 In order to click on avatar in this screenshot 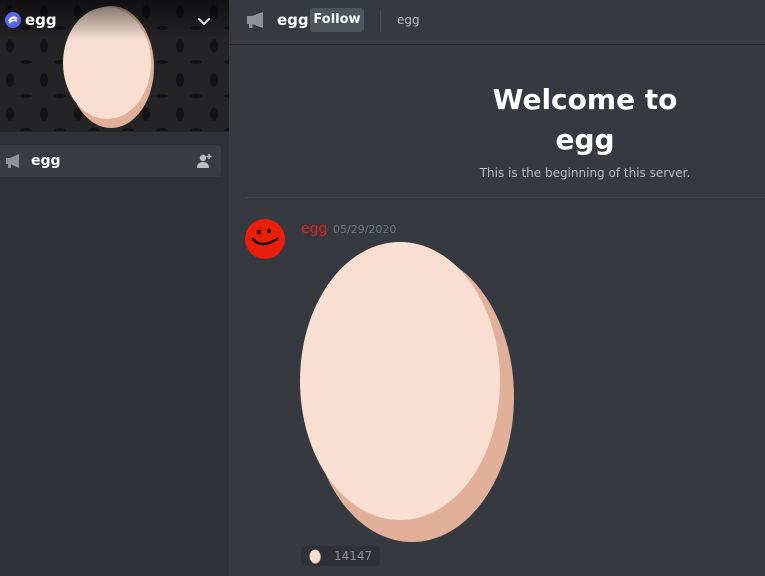, I will do `click(265, 239)`.